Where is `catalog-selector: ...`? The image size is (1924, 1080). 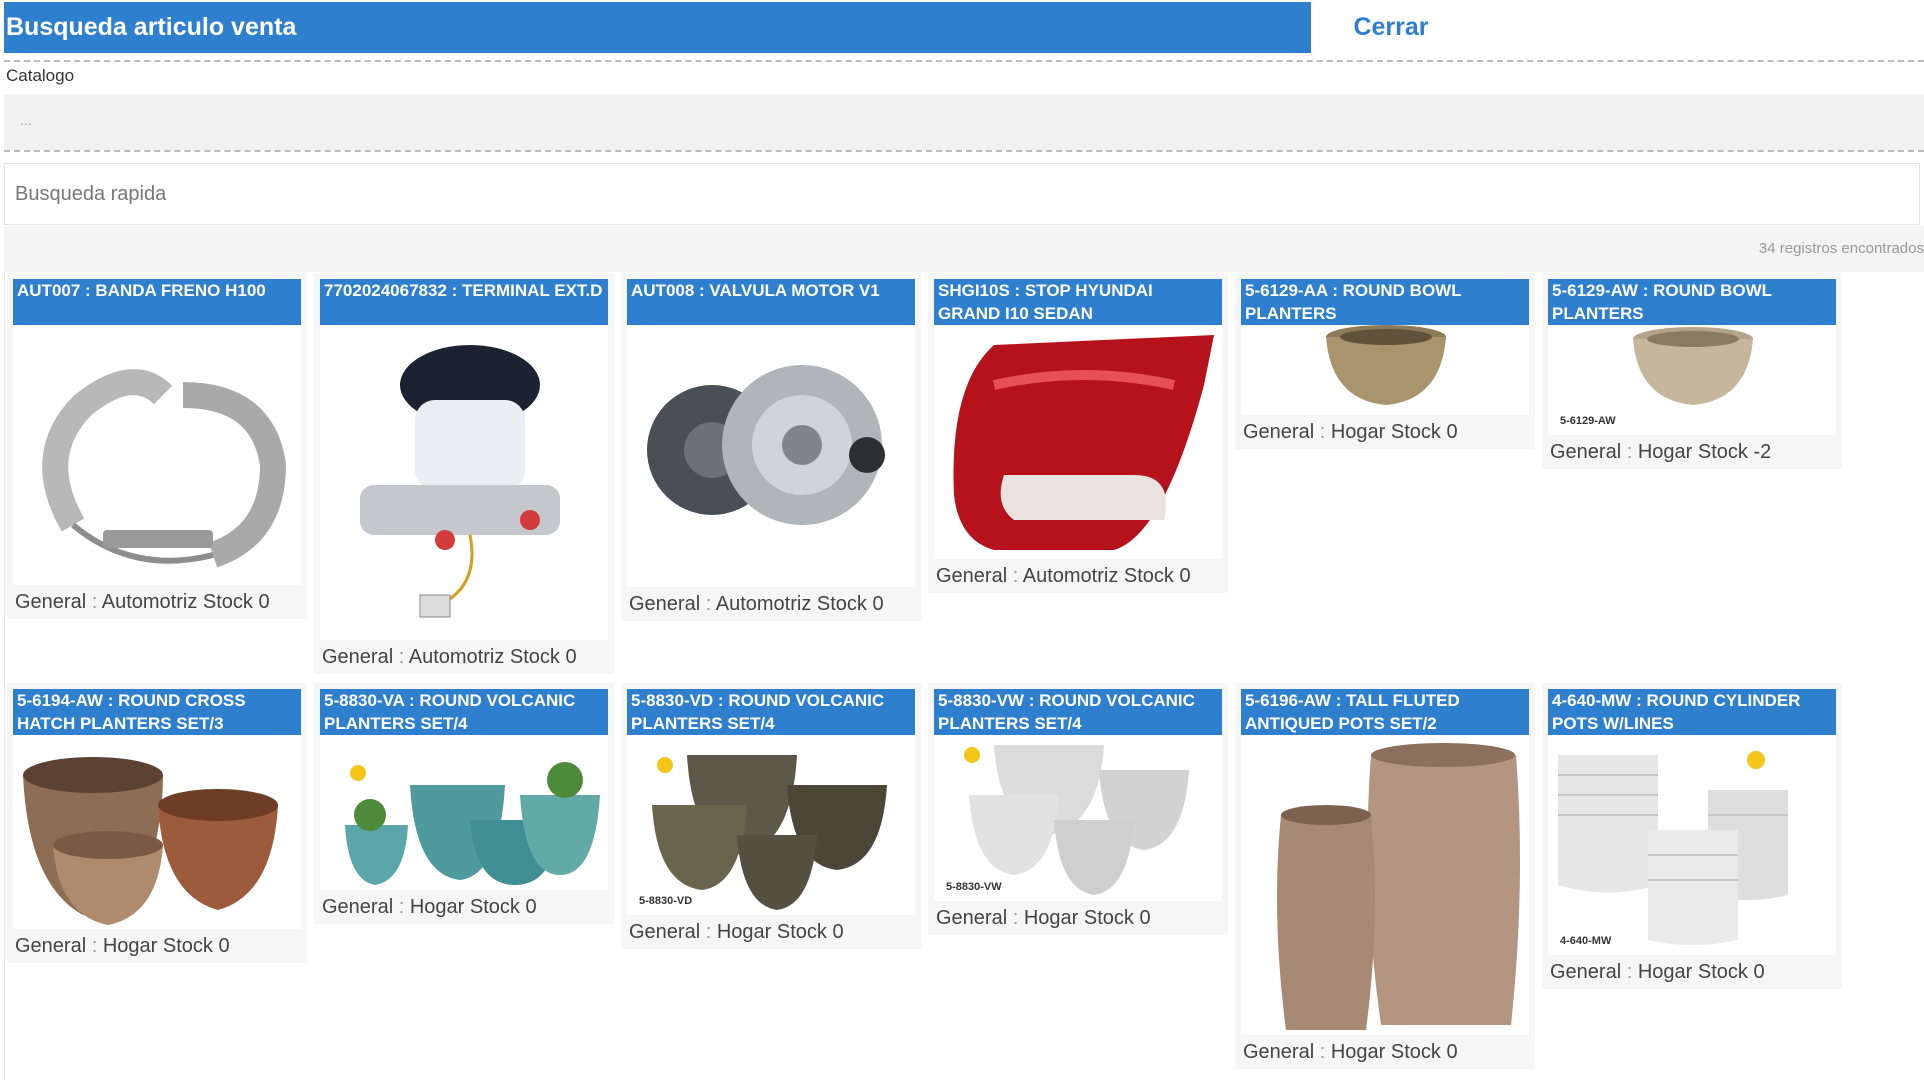 catalog-selector: ... is located at coordinates (964, 122).